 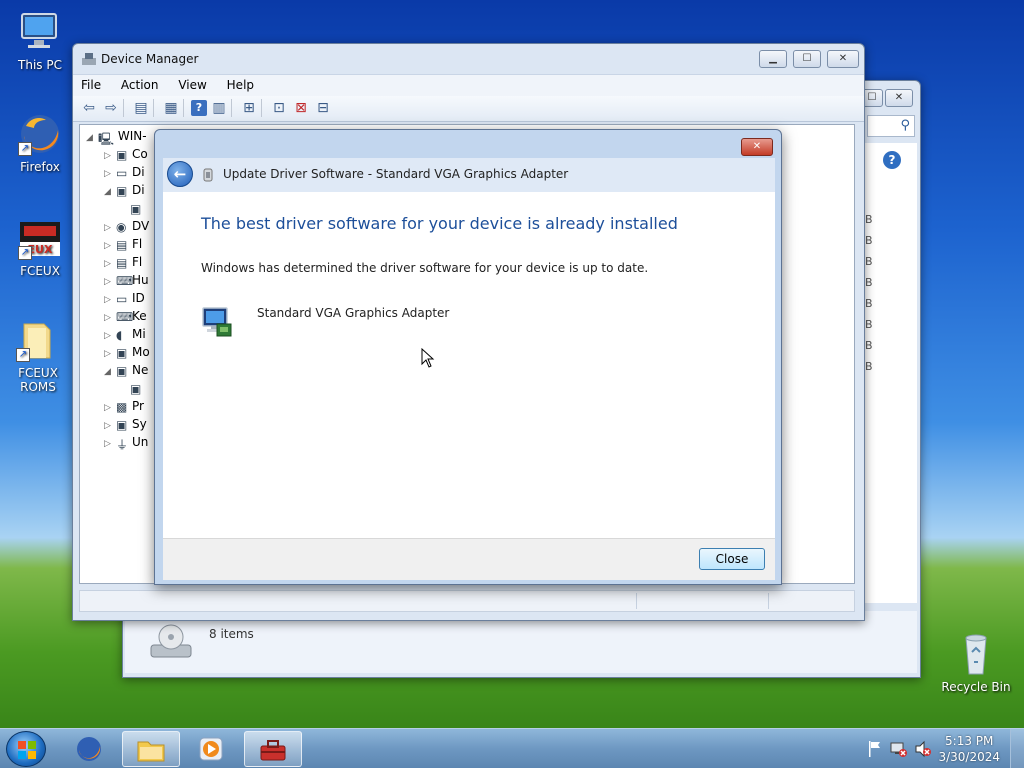 What do you see at coordinates (125, 318) in the screenshot?
I see `tree-item: ▷ ⌨Ke` at bounding box center [125, 318].